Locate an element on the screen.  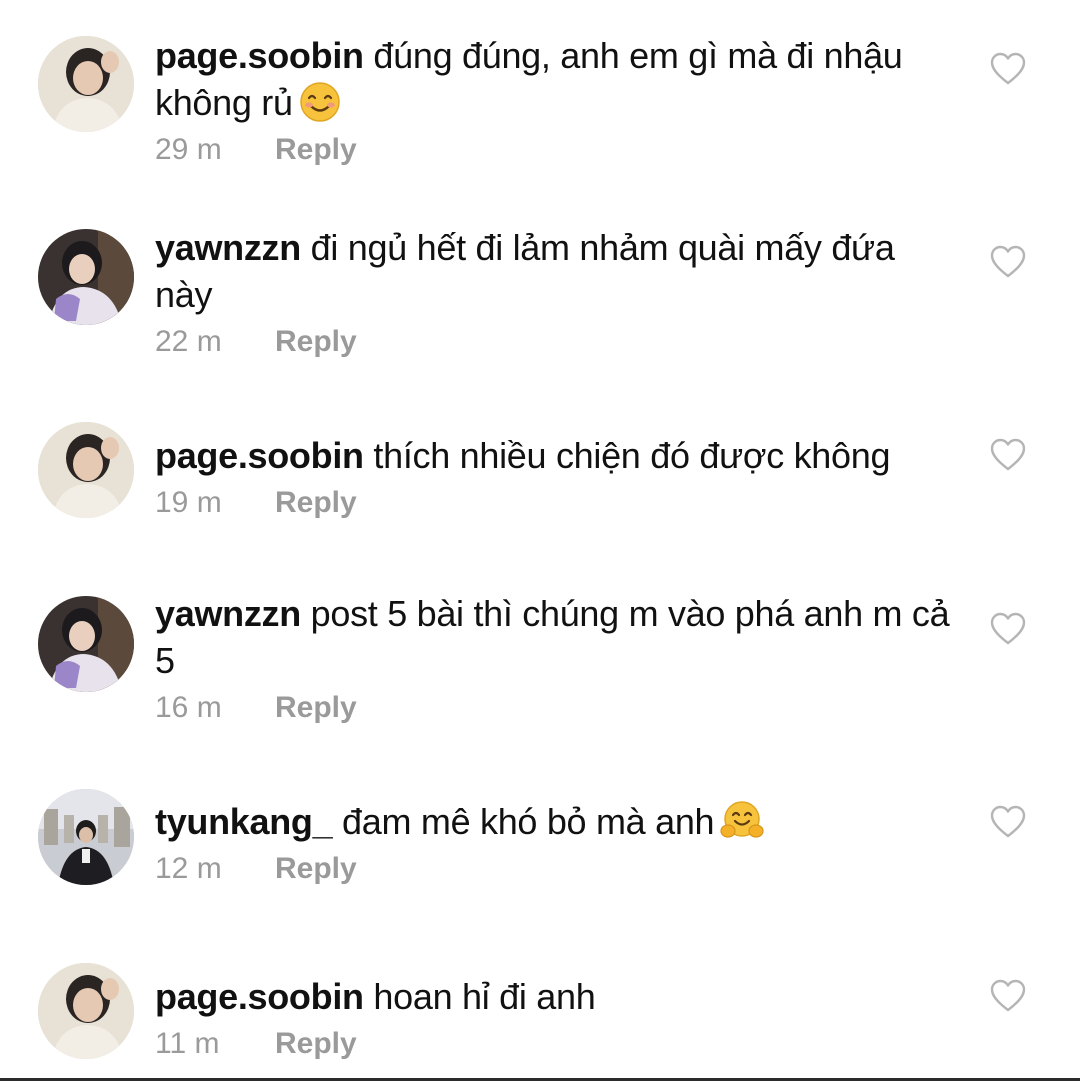
comment-text: tyunkang_ đam mê khó bỏ mà anh is located at coordinates (555, 821).